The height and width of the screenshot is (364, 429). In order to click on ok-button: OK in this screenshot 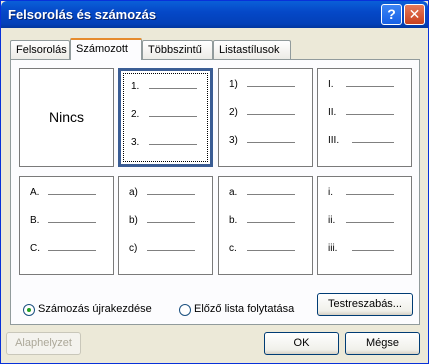, I will do `click(301, 343)`.